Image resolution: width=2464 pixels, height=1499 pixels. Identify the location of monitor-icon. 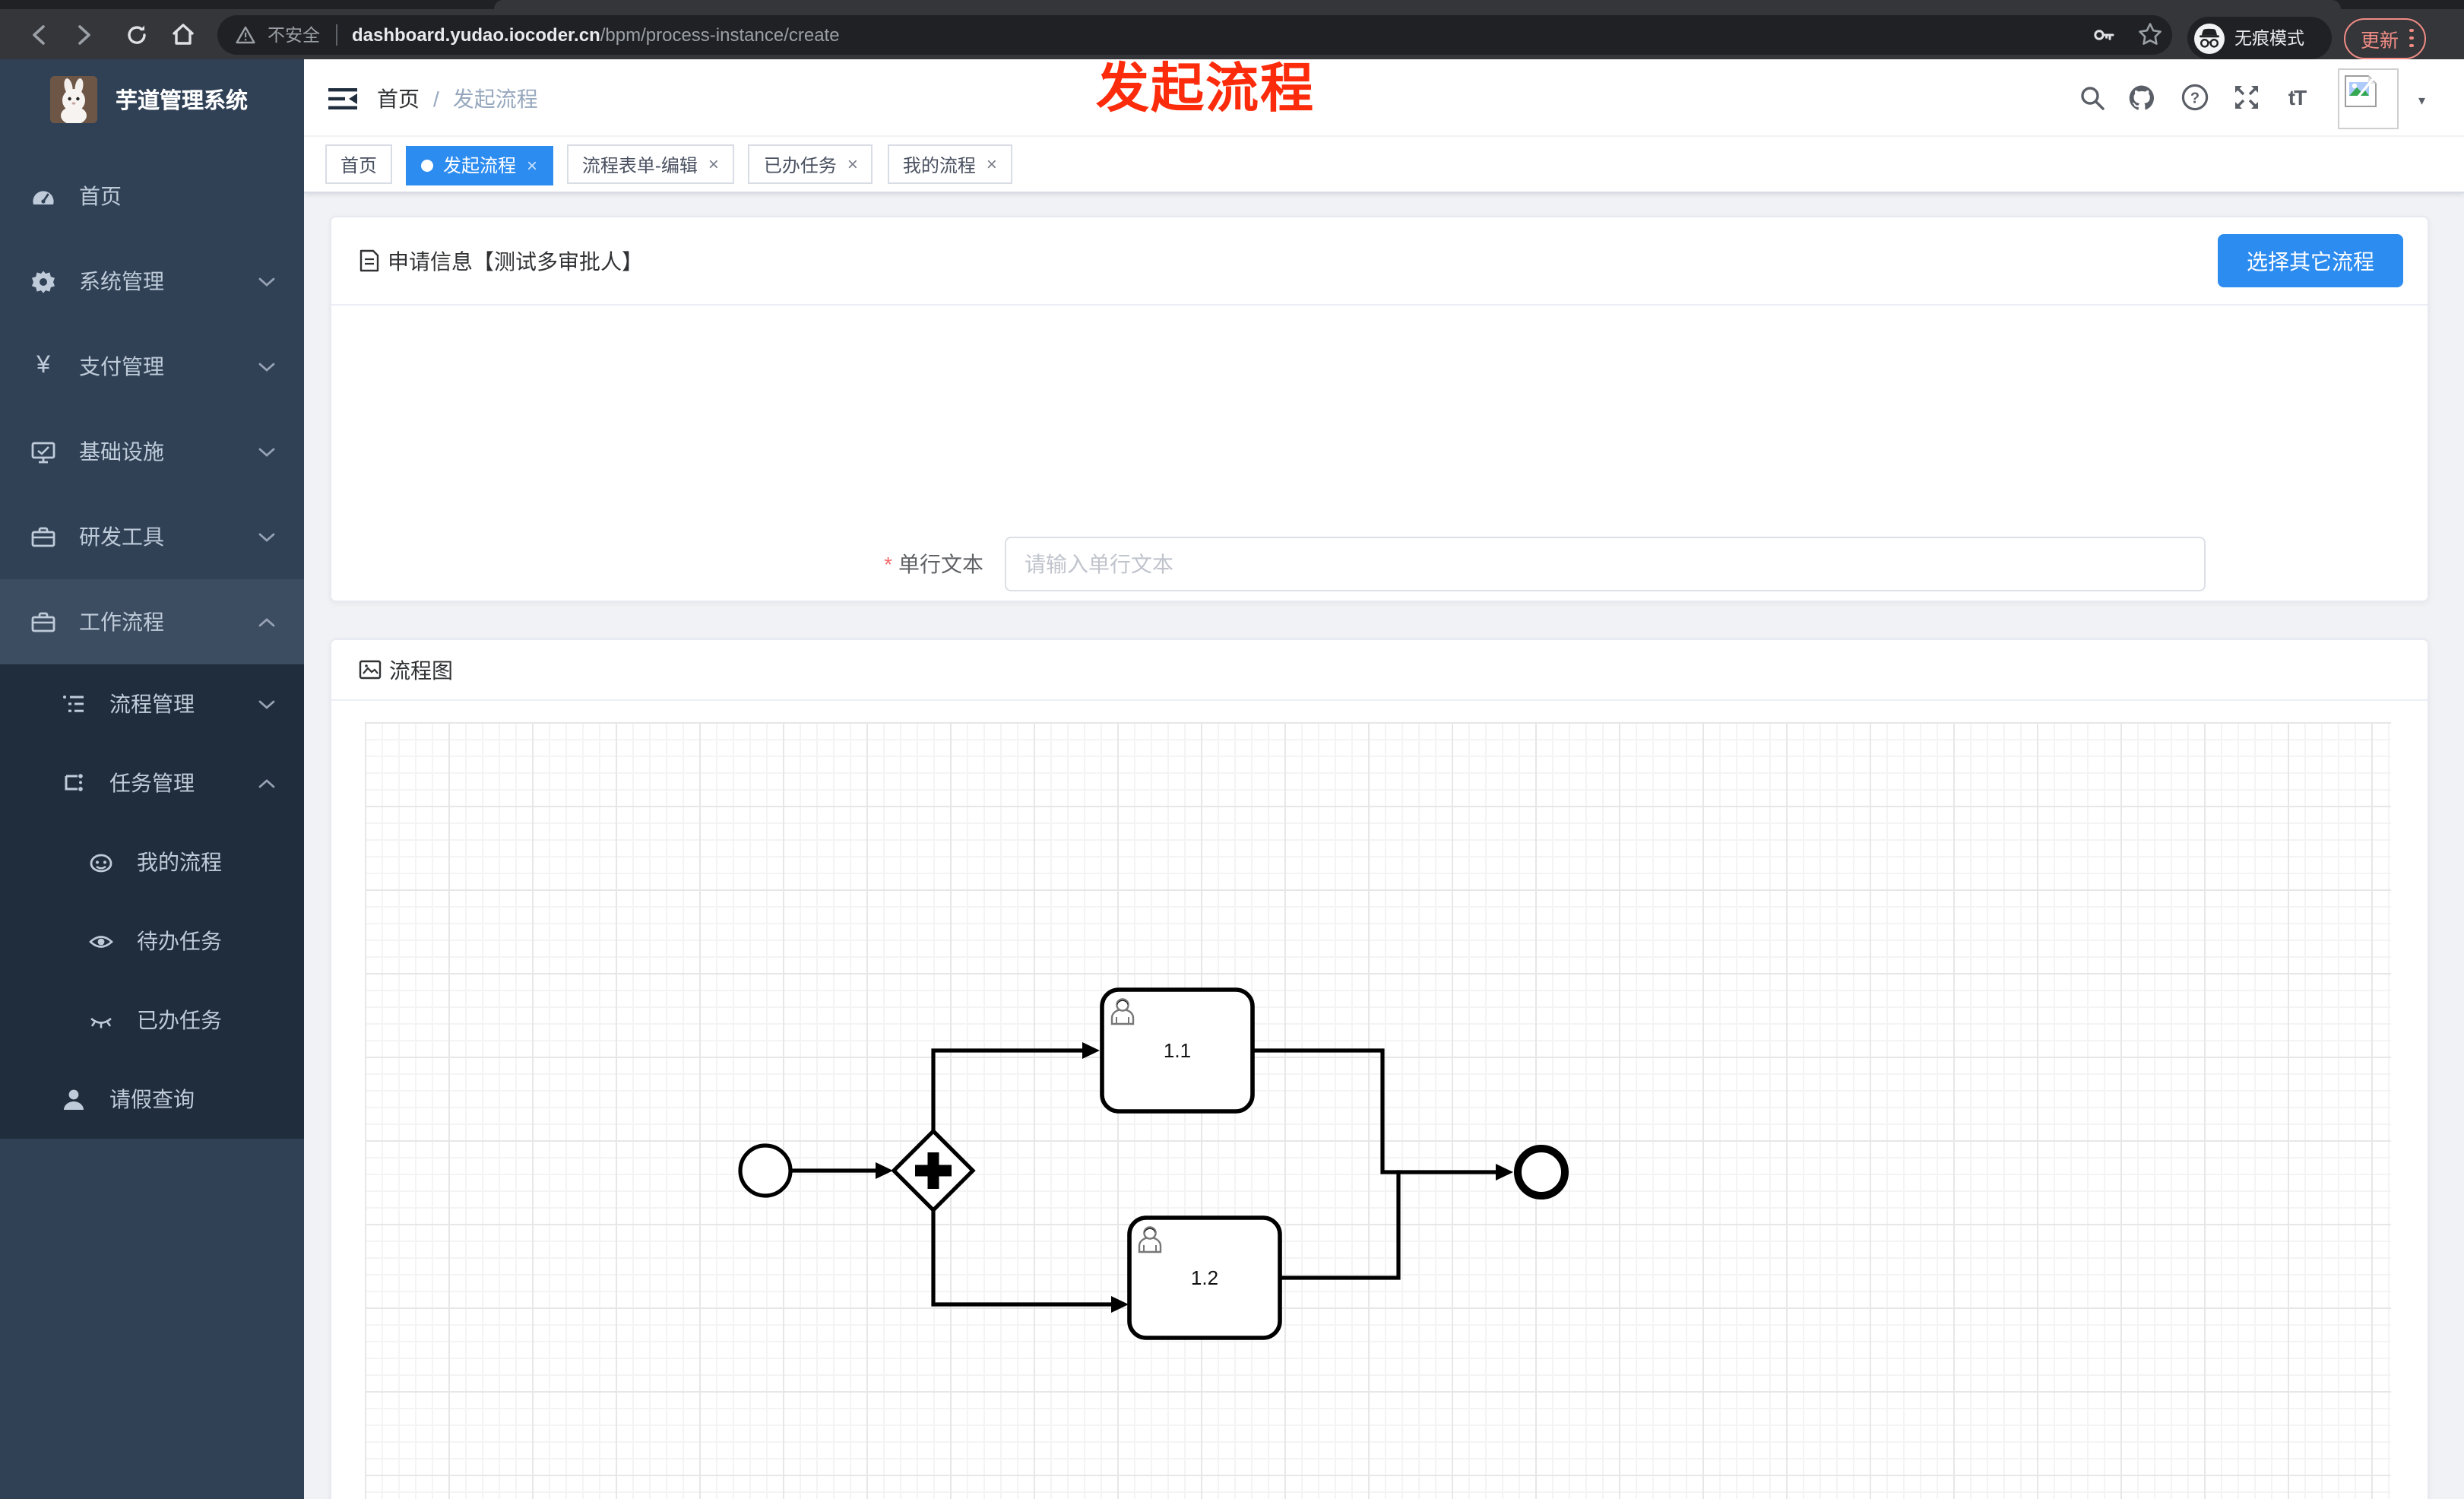
(43, 452).